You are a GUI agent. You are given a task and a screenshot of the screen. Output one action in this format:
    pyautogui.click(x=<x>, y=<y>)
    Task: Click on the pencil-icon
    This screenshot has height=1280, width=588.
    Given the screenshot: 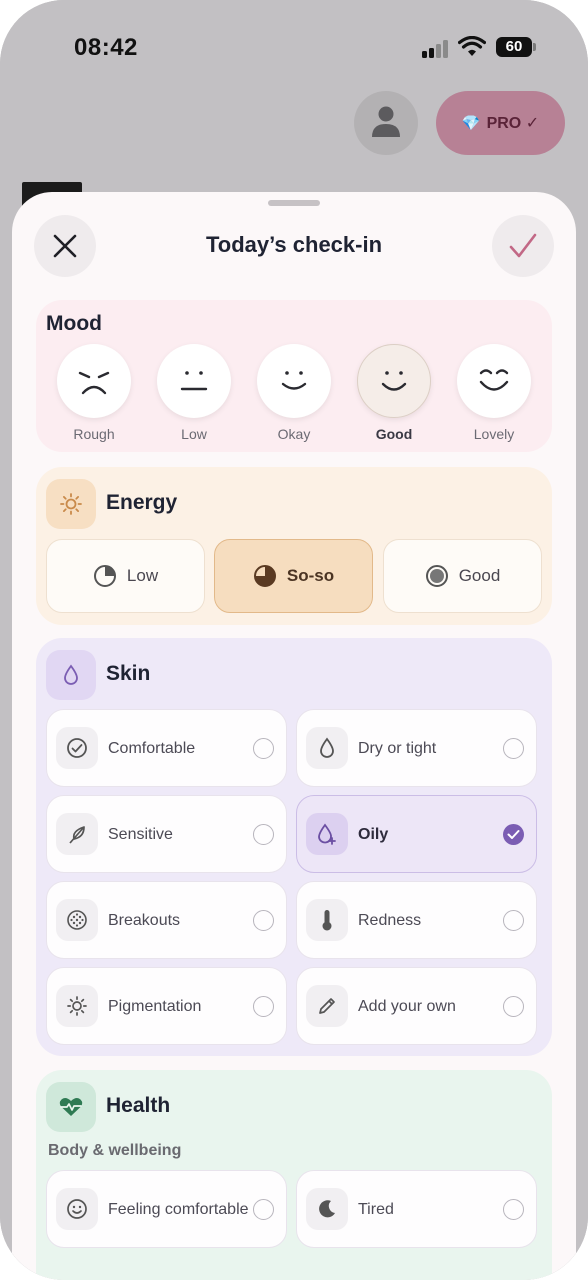 What is the action you would take?
    pyautogui.click(x=327, y=1006)
    